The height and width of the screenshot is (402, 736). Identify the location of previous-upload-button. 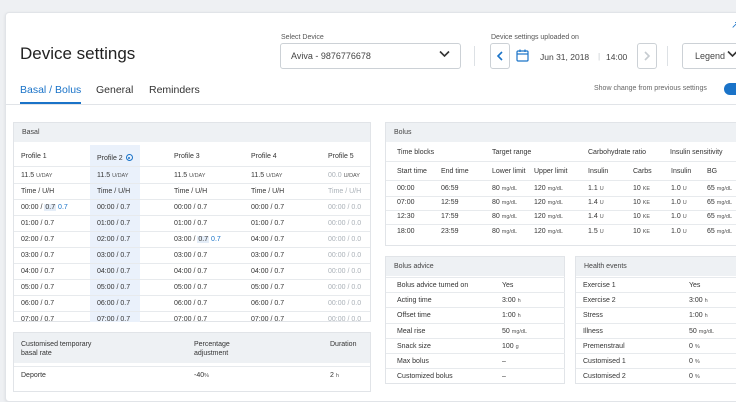
(500, 56).